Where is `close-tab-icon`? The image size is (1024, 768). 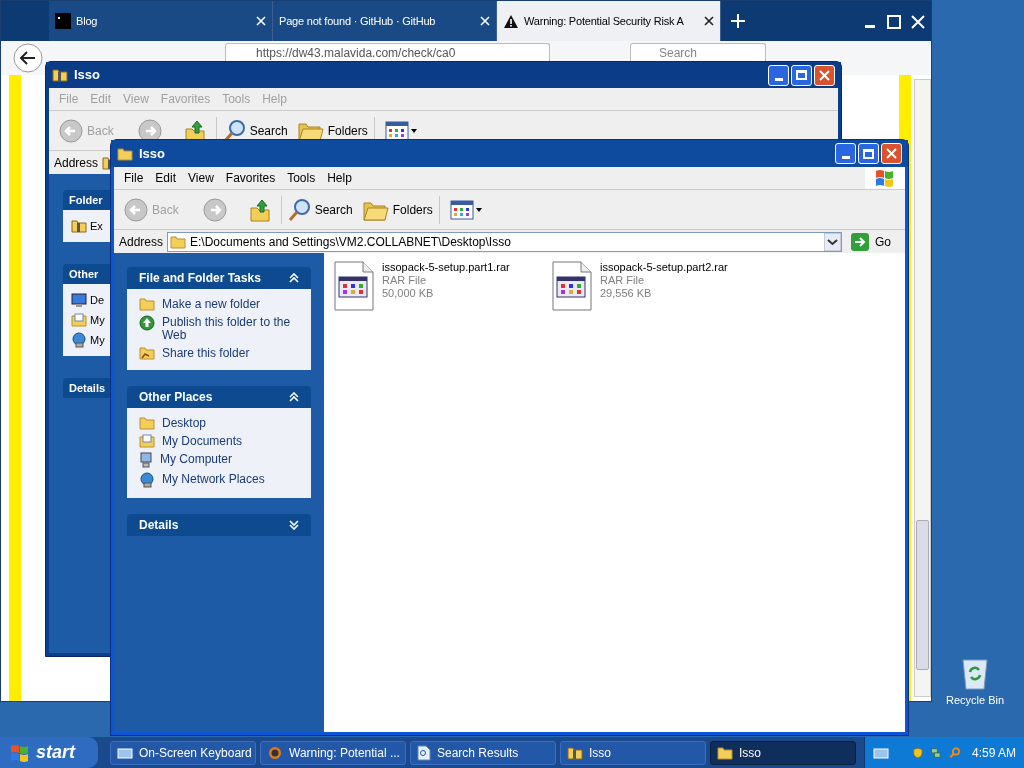 close-tab-icon is located at coordinates (709, 21).